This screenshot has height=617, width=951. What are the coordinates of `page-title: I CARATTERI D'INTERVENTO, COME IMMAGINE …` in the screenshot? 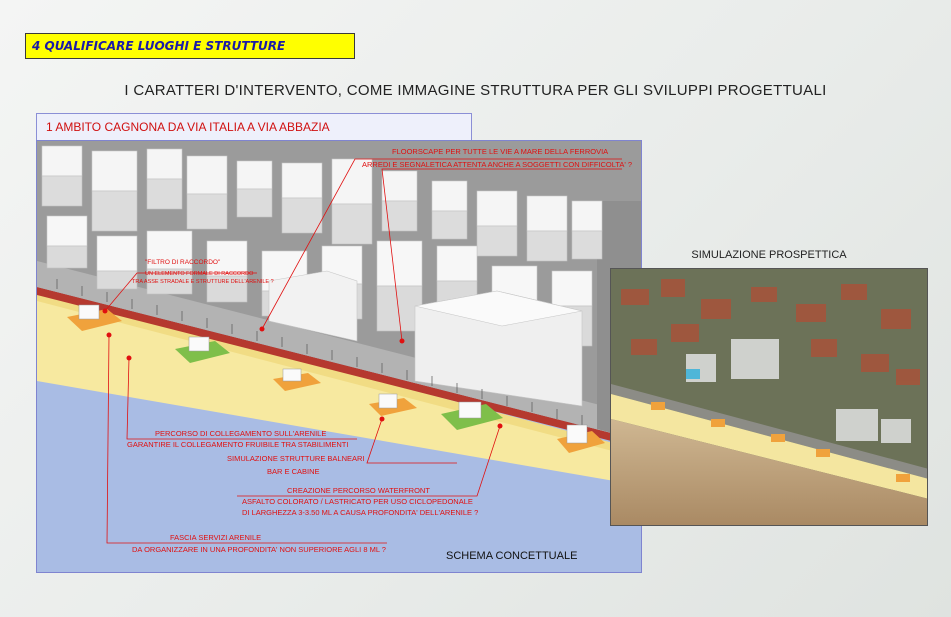 It's located at (475, 90).